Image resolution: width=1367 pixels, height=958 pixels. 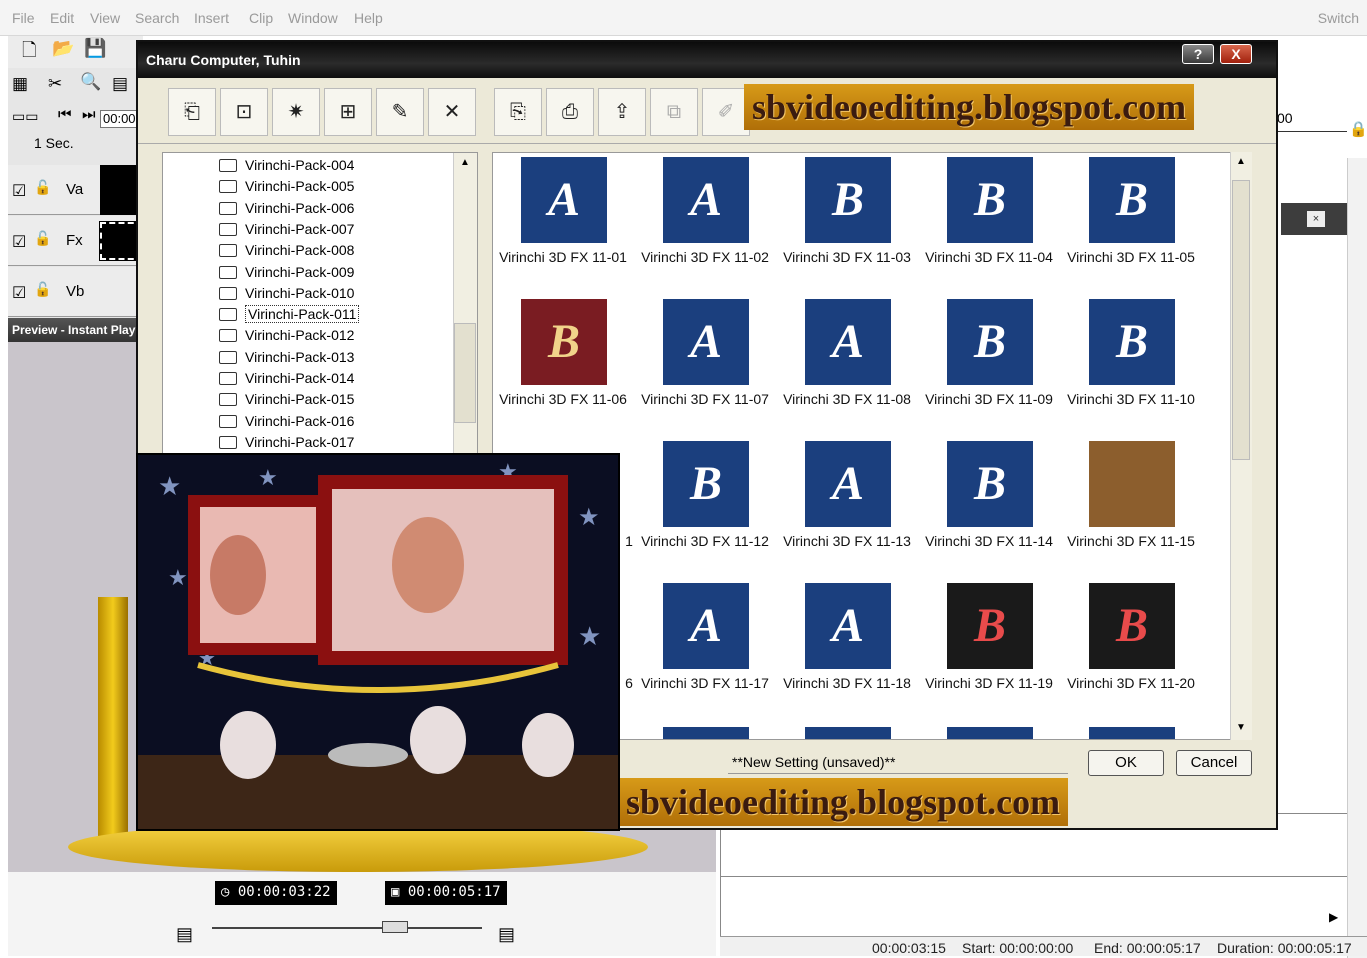 What do you see at coordinates (674, 112) in the screenshot?
I see `duplicate-icon: ⧉` at bounding box center [674, 112].